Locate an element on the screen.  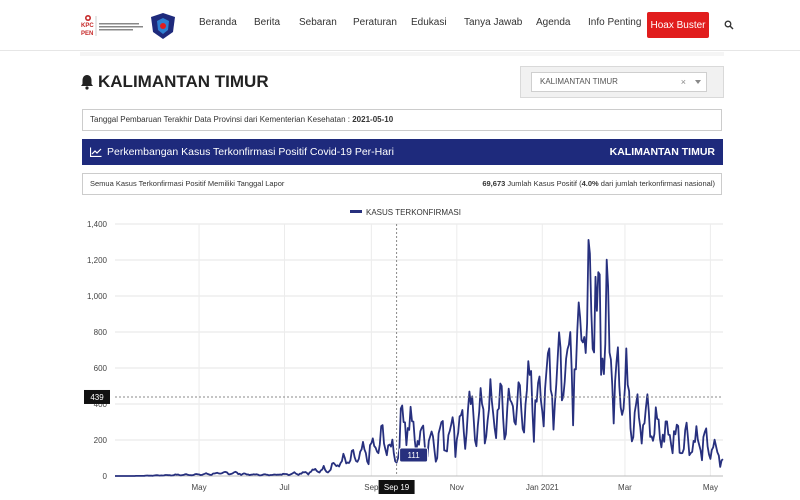
chart-legend: KASUS TERKONFIRMASI is located at coordinates (405, 212).